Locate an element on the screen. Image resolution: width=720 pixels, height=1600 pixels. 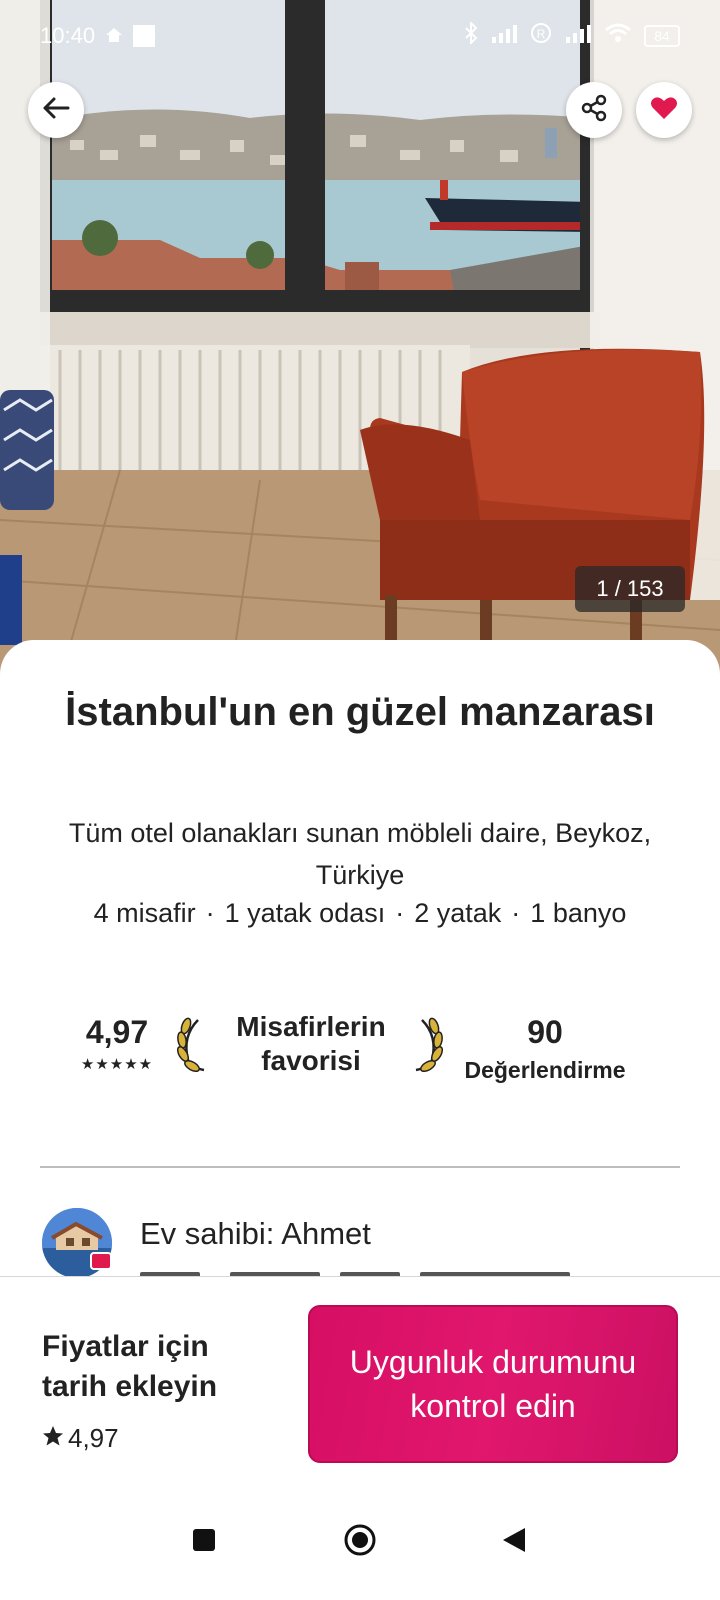
reviews-stat: 90 Değerlendirme is located at coordinates (545, 1049).